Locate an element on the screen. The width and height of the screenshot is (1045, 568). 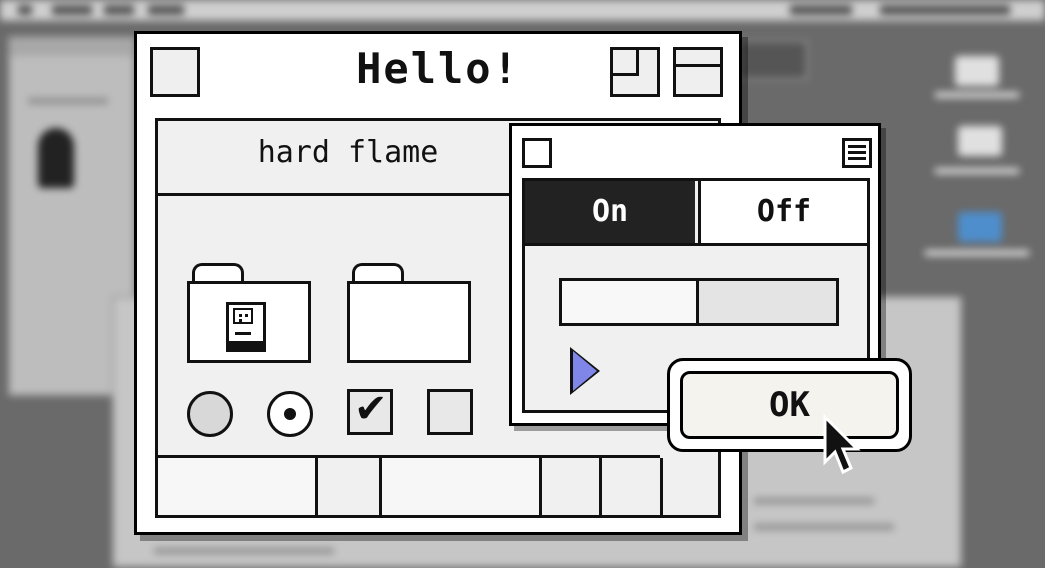
checkmark-icon: ✔ is located at coordinates (371, 409).